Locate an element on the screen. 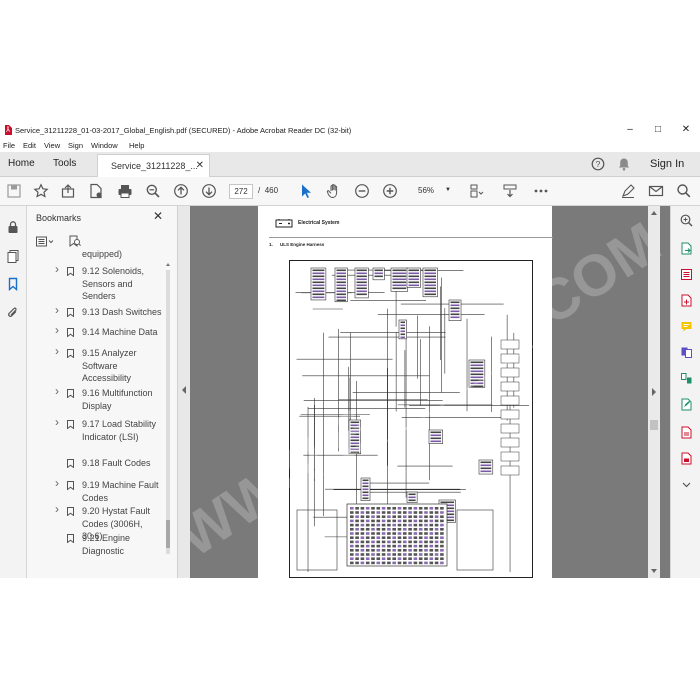 The image size is (700, 700). bookmark-label: 9.21 Engine Diagnostic is located at coordinates (106, 544).